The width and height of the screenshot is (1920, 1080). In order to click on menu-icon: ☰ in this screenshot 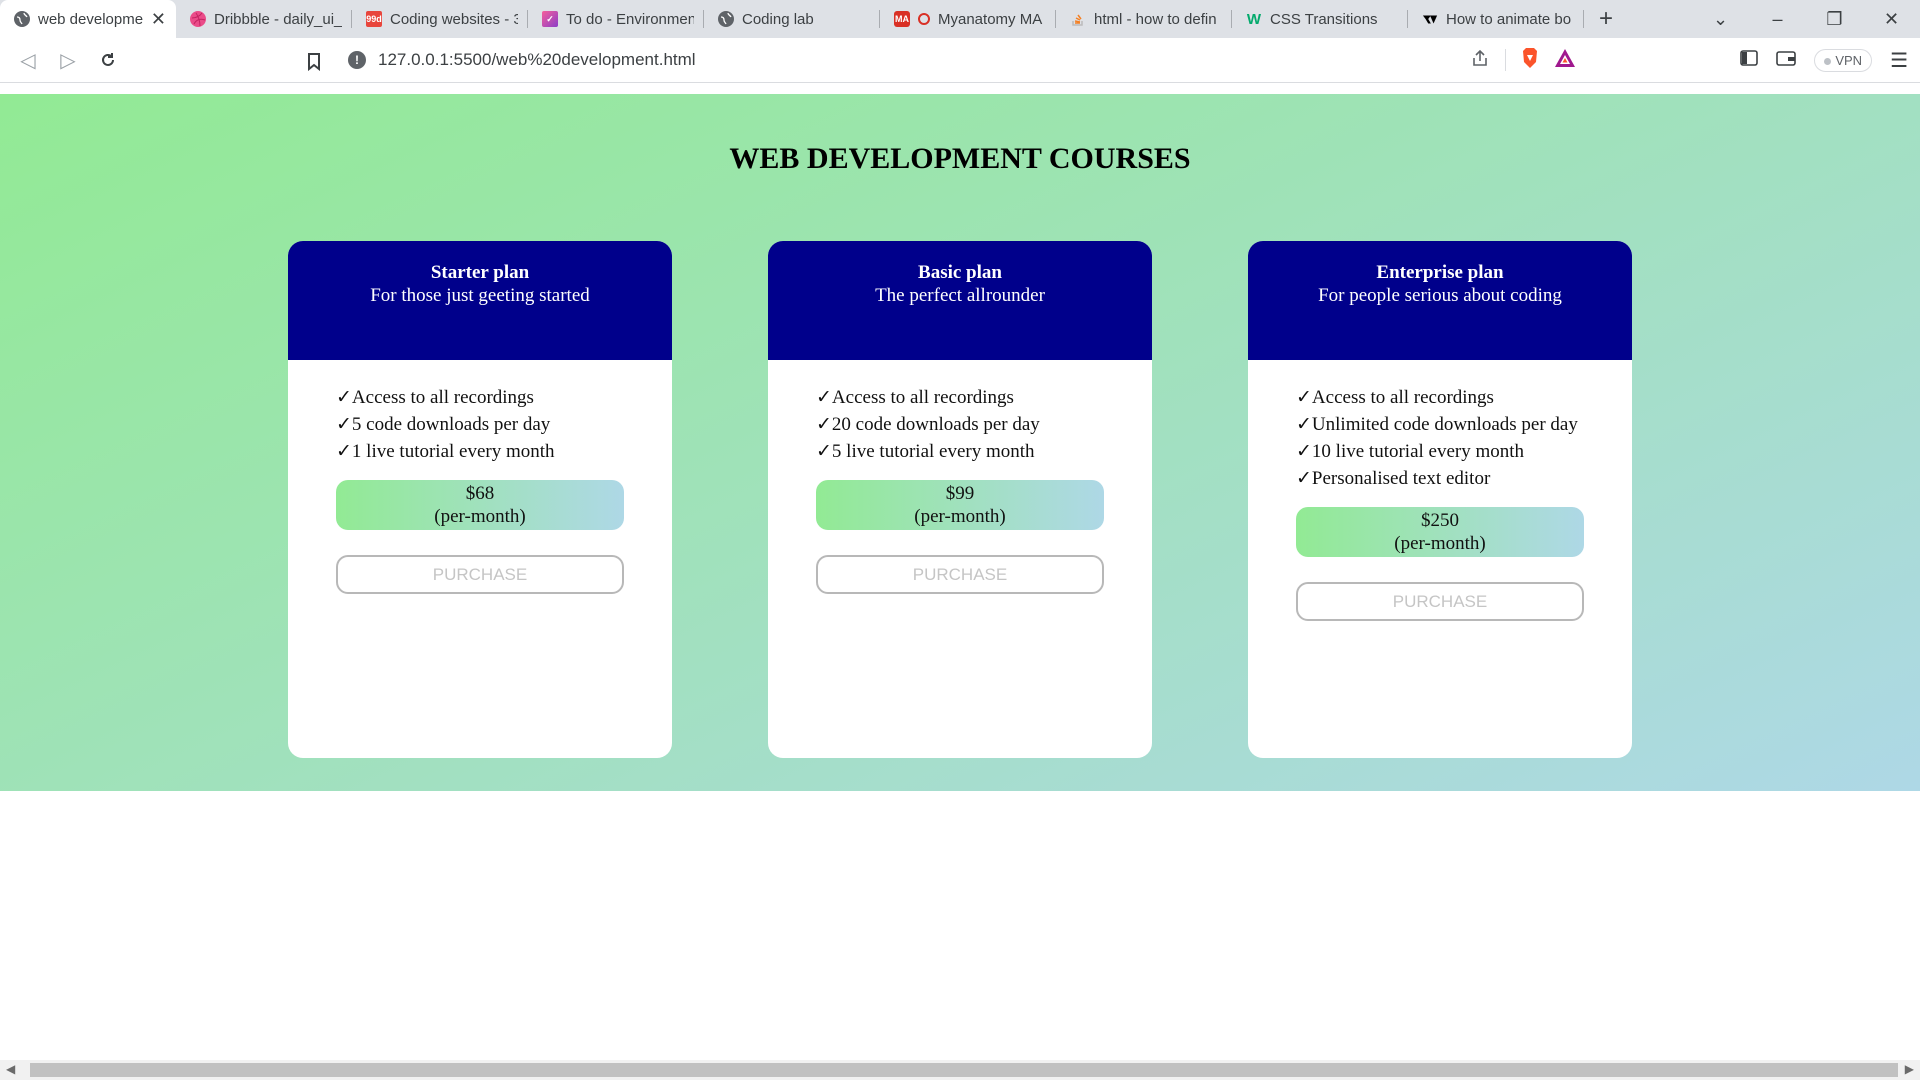, I will do `click(1899, 60)`.